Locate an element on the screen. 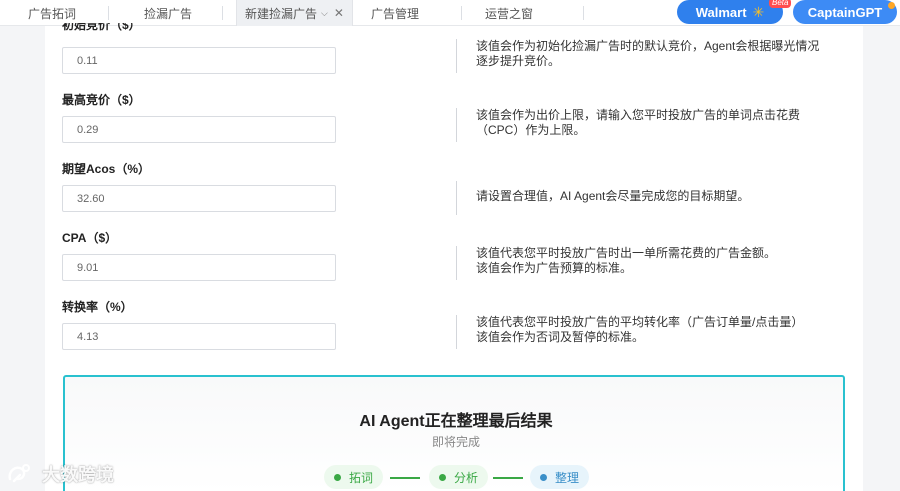  conversion-rate-input: 4.13 is located at coordinates (199, 336).